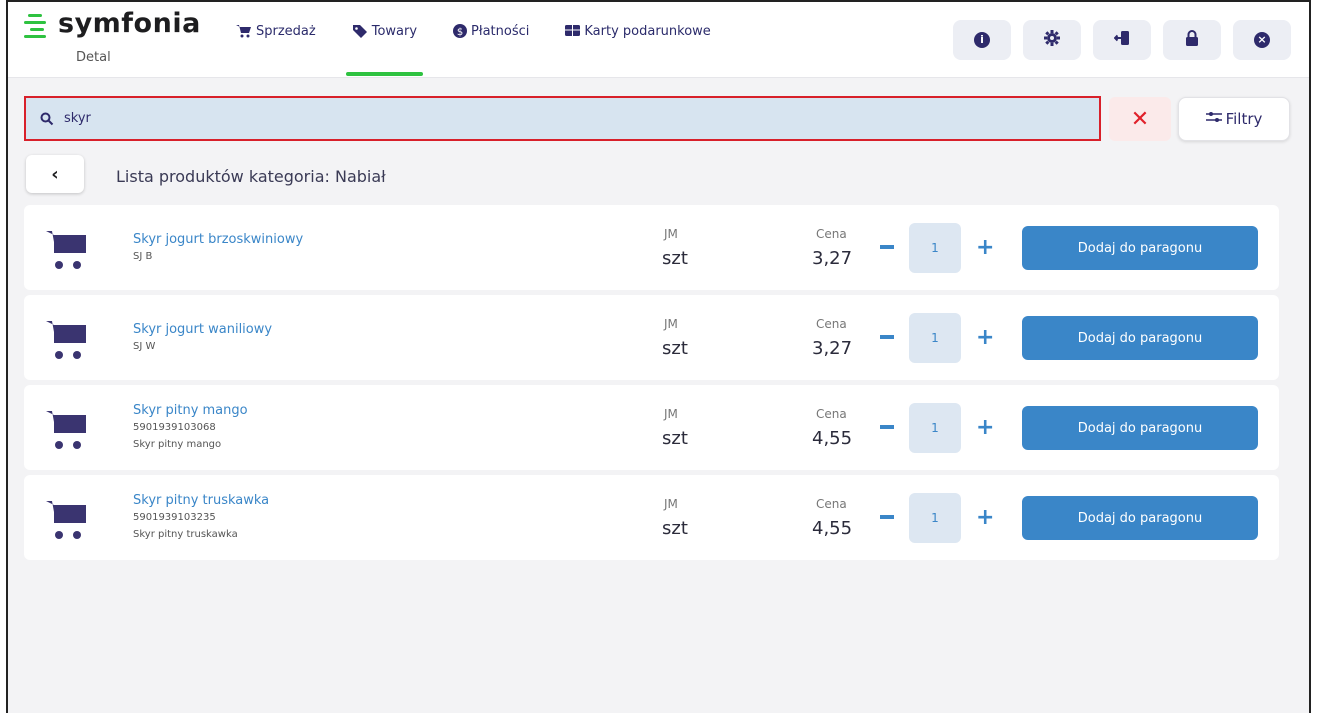 Image resolution: width=1317 pixels, height=713 pixels. Describe the element at coordinates (500, 31) in the screenshot. I see `nav-label: Płatności` at that location.